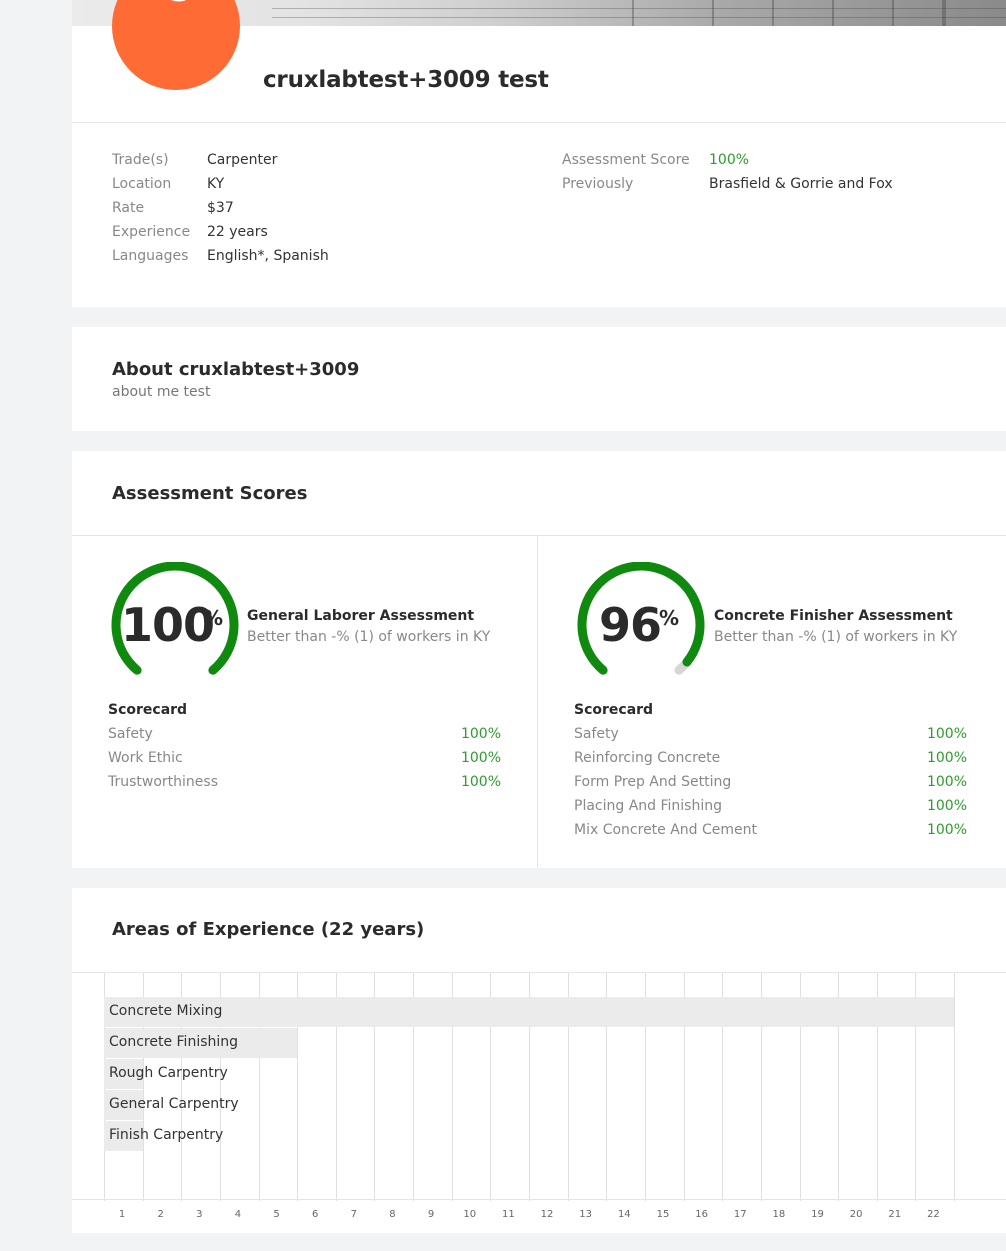  What do you see at coordinates (315, 1214) in the screenshot?
I see `experience-axis-tick: 6` at bounding box center [315, 1214].